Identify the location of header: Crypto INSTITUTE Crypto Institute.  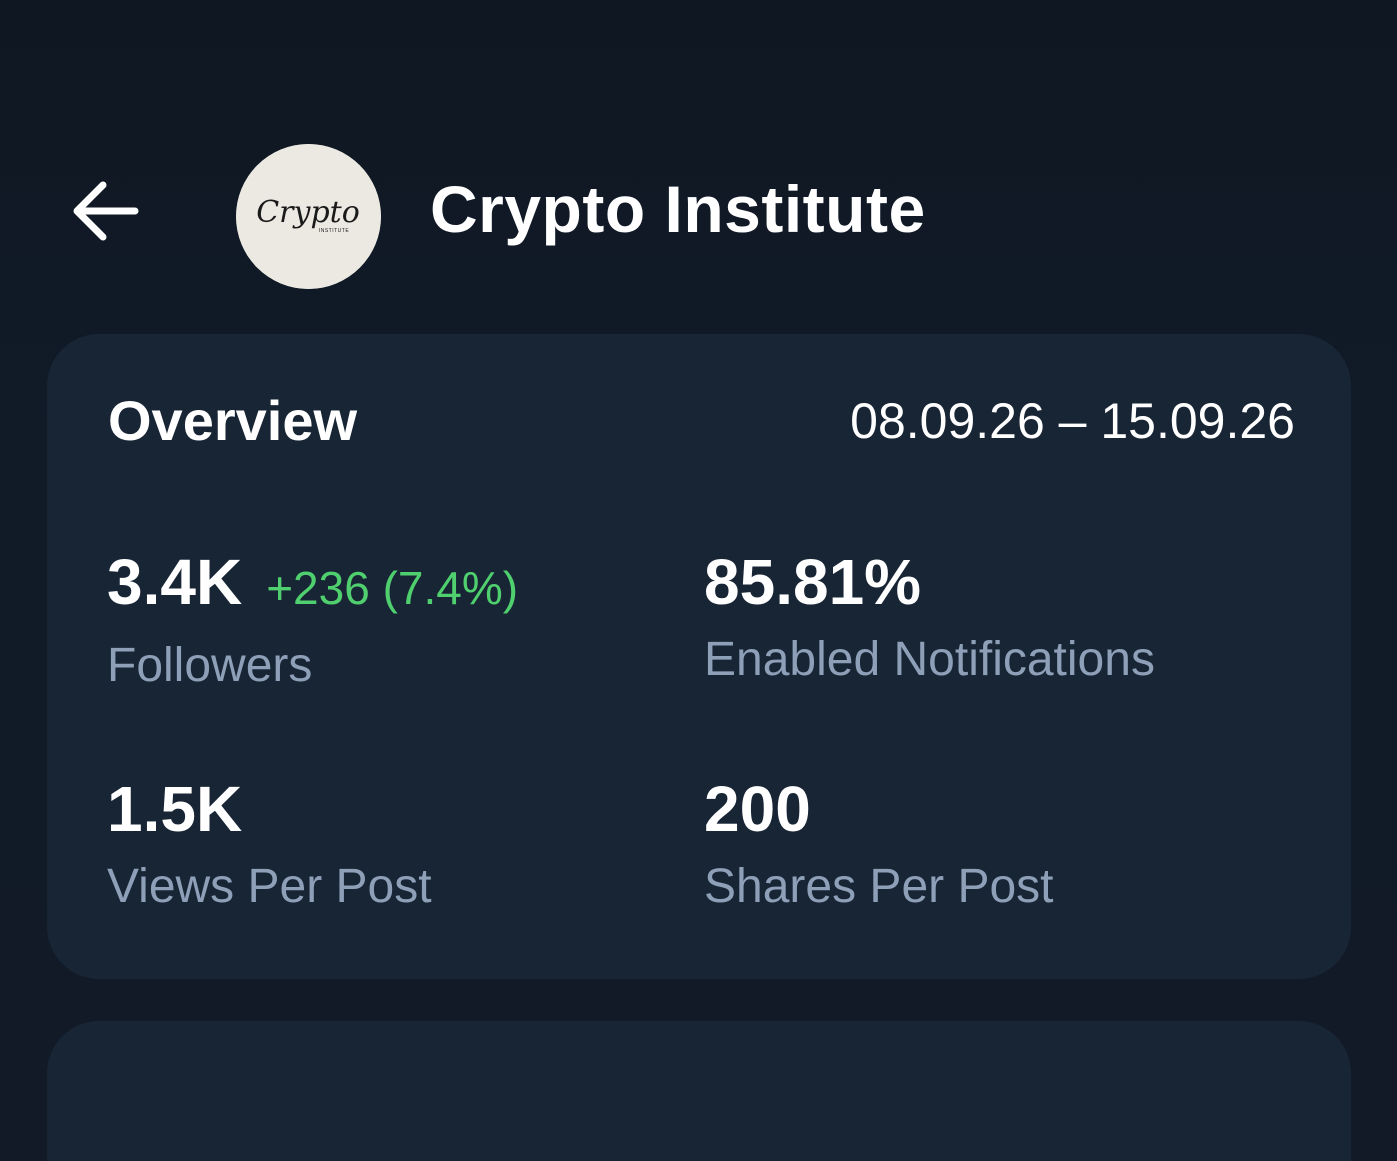
(698, 215).